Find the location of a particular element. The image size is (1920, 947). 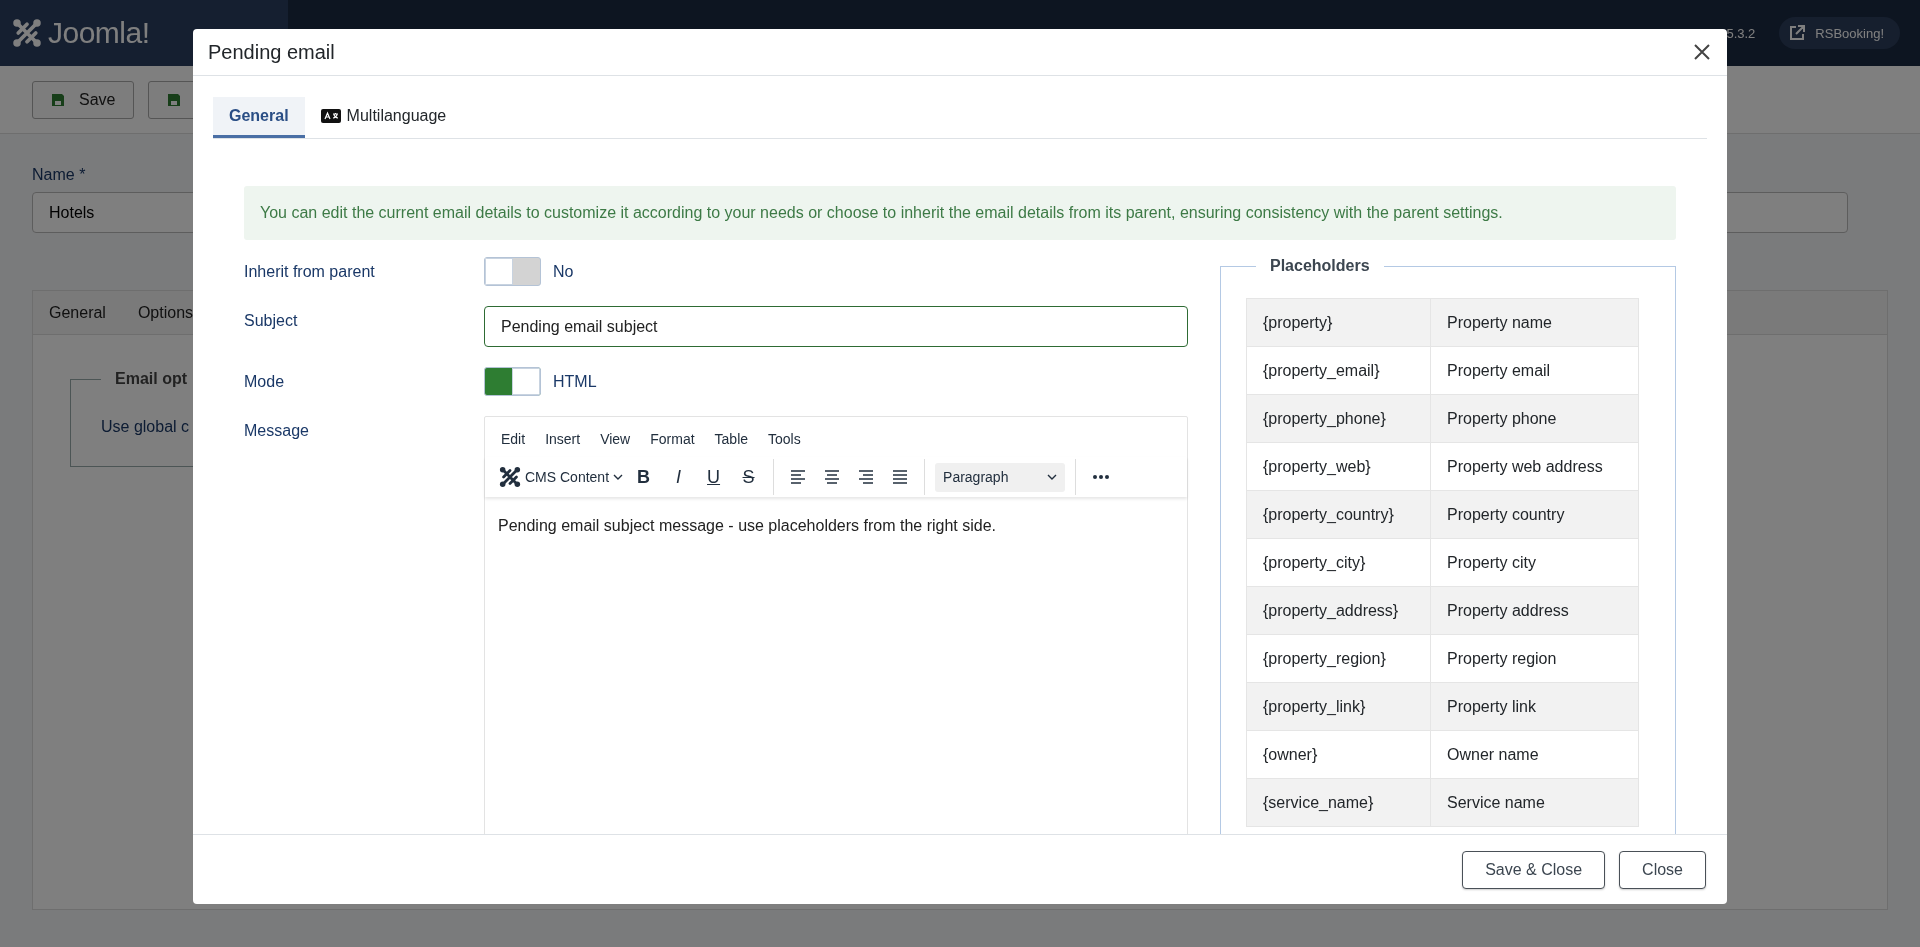

bold-button: B is located at coordinates (644, 477).